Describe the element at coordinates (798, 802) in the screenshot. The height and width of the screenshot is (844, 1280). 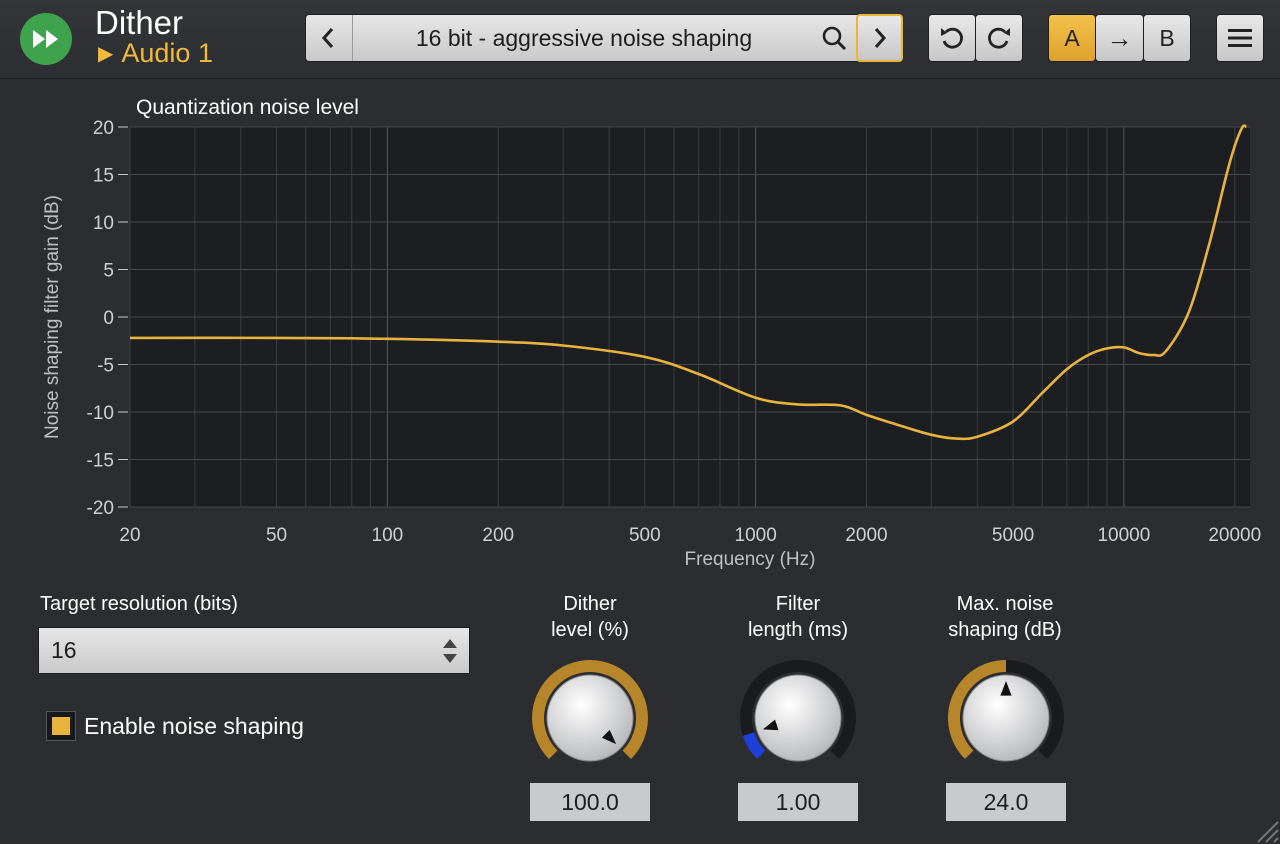
I see `filter-length-value: 1.00` at that location.